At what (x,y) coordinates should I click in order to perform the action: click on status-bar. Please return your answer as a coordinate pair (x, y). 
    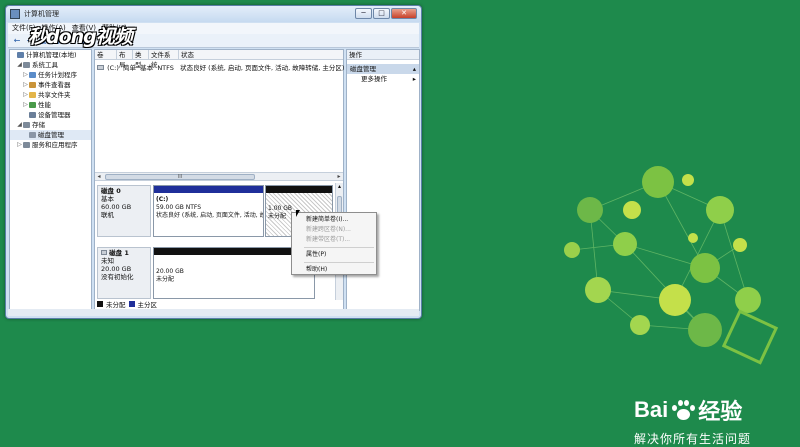
    Looking at the image, I should click on (213, 312).